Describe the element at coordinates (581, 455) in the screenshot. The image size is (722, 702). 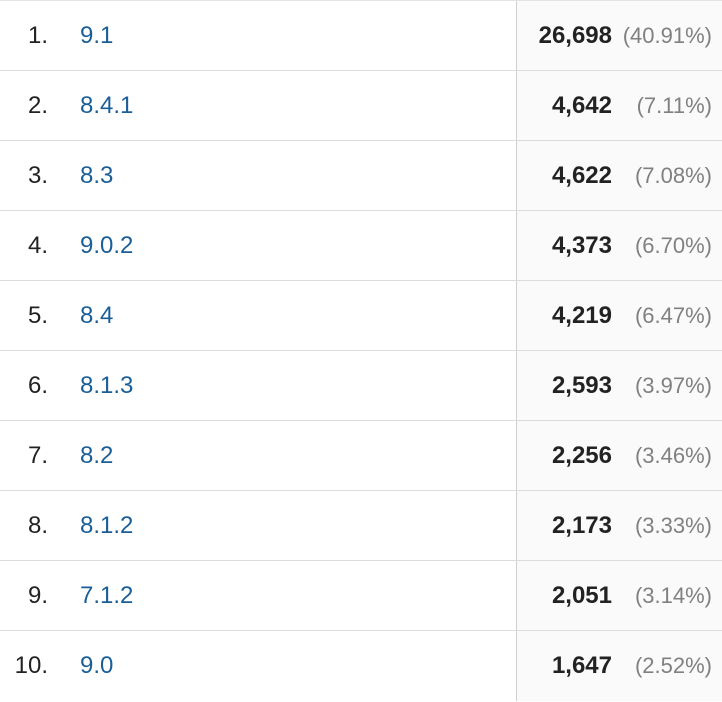
I see `session-count: 2,256` at that location.